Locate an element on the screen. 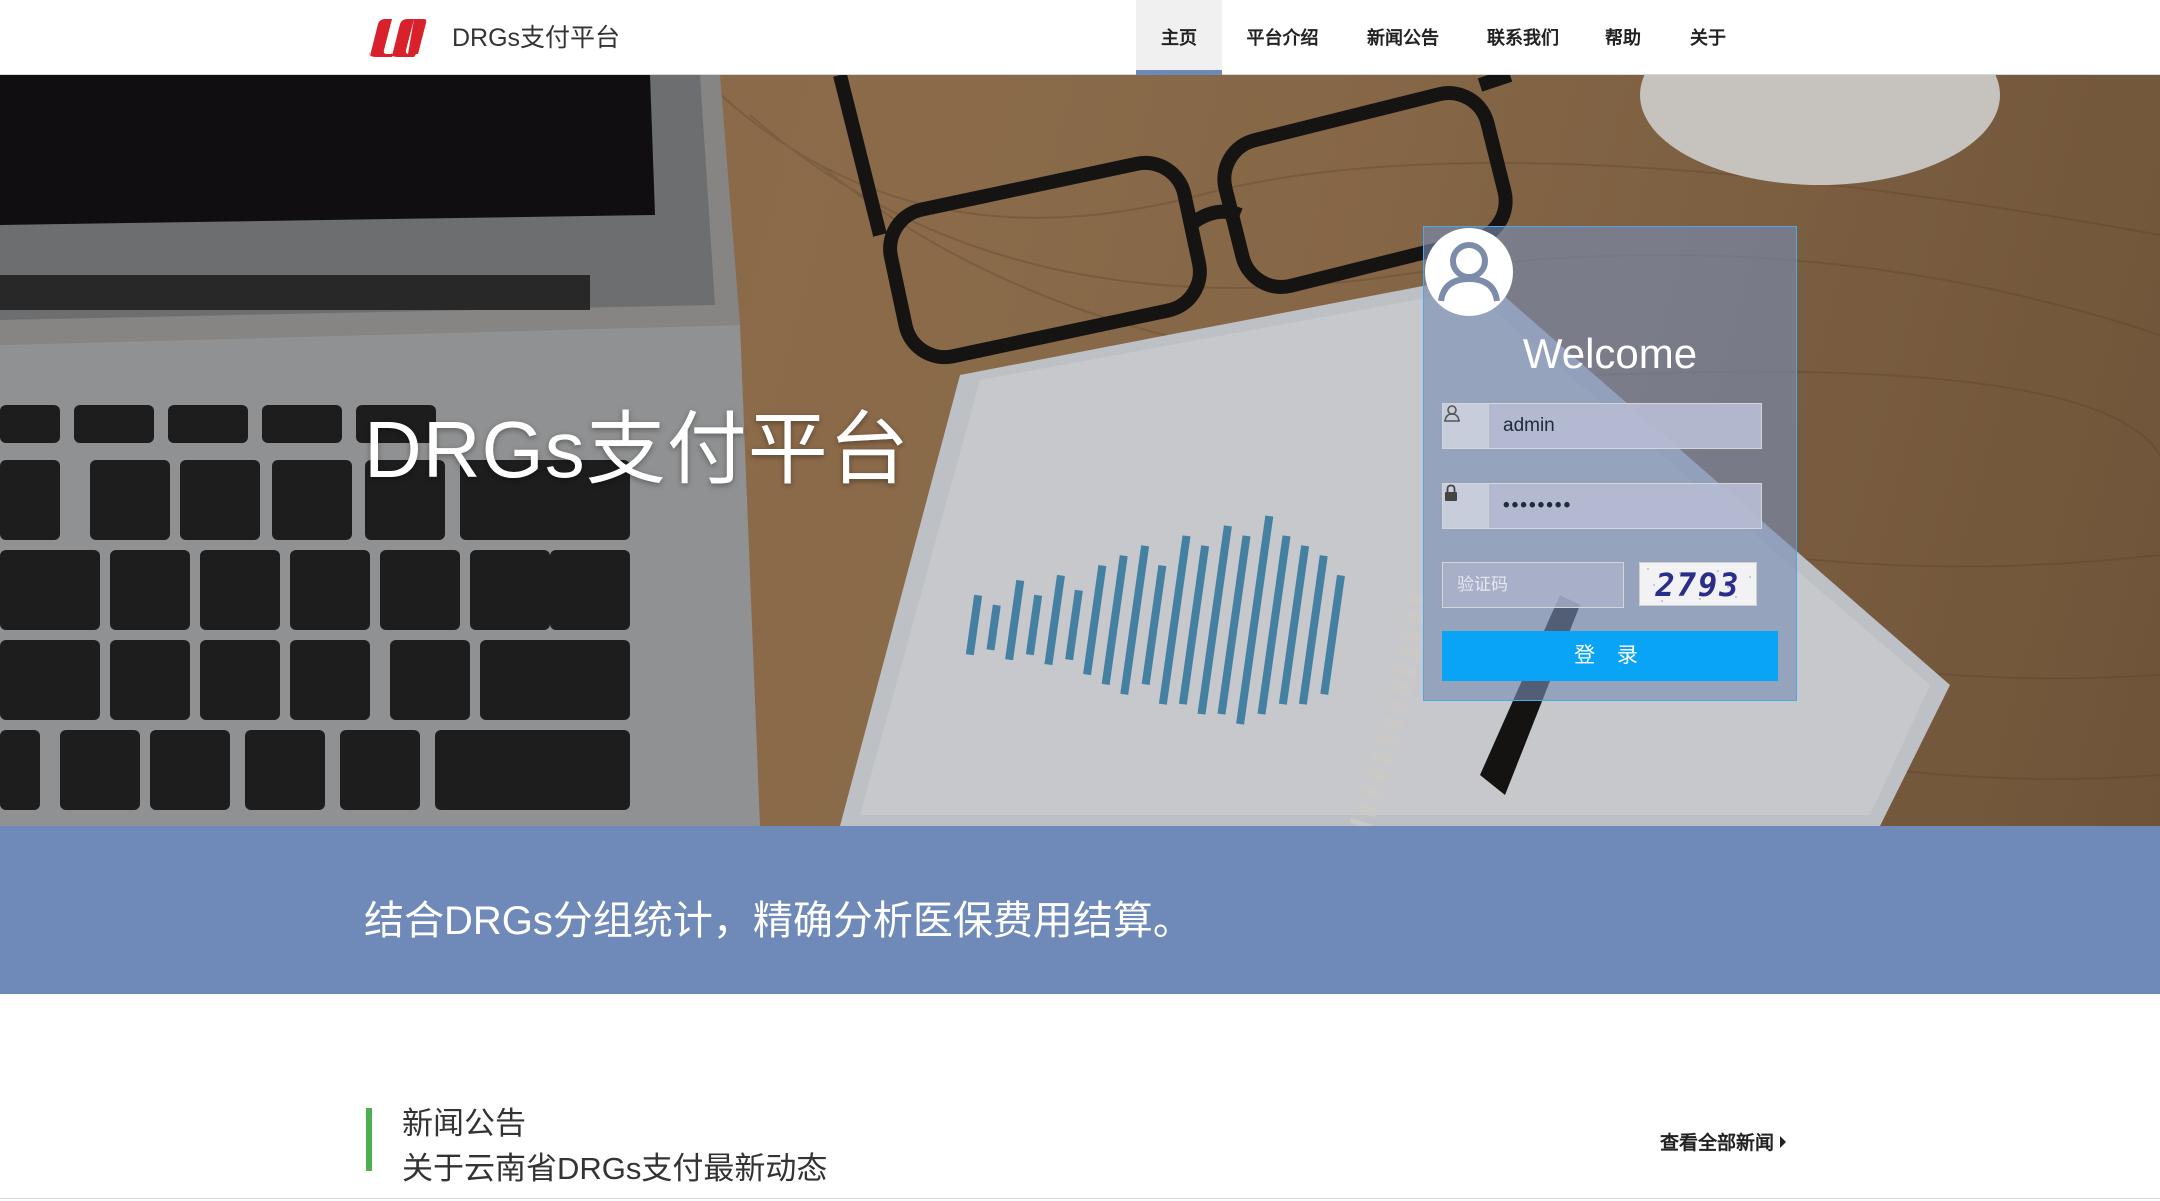  captcha-code: 2793 is located at coordinates (1698, 585).